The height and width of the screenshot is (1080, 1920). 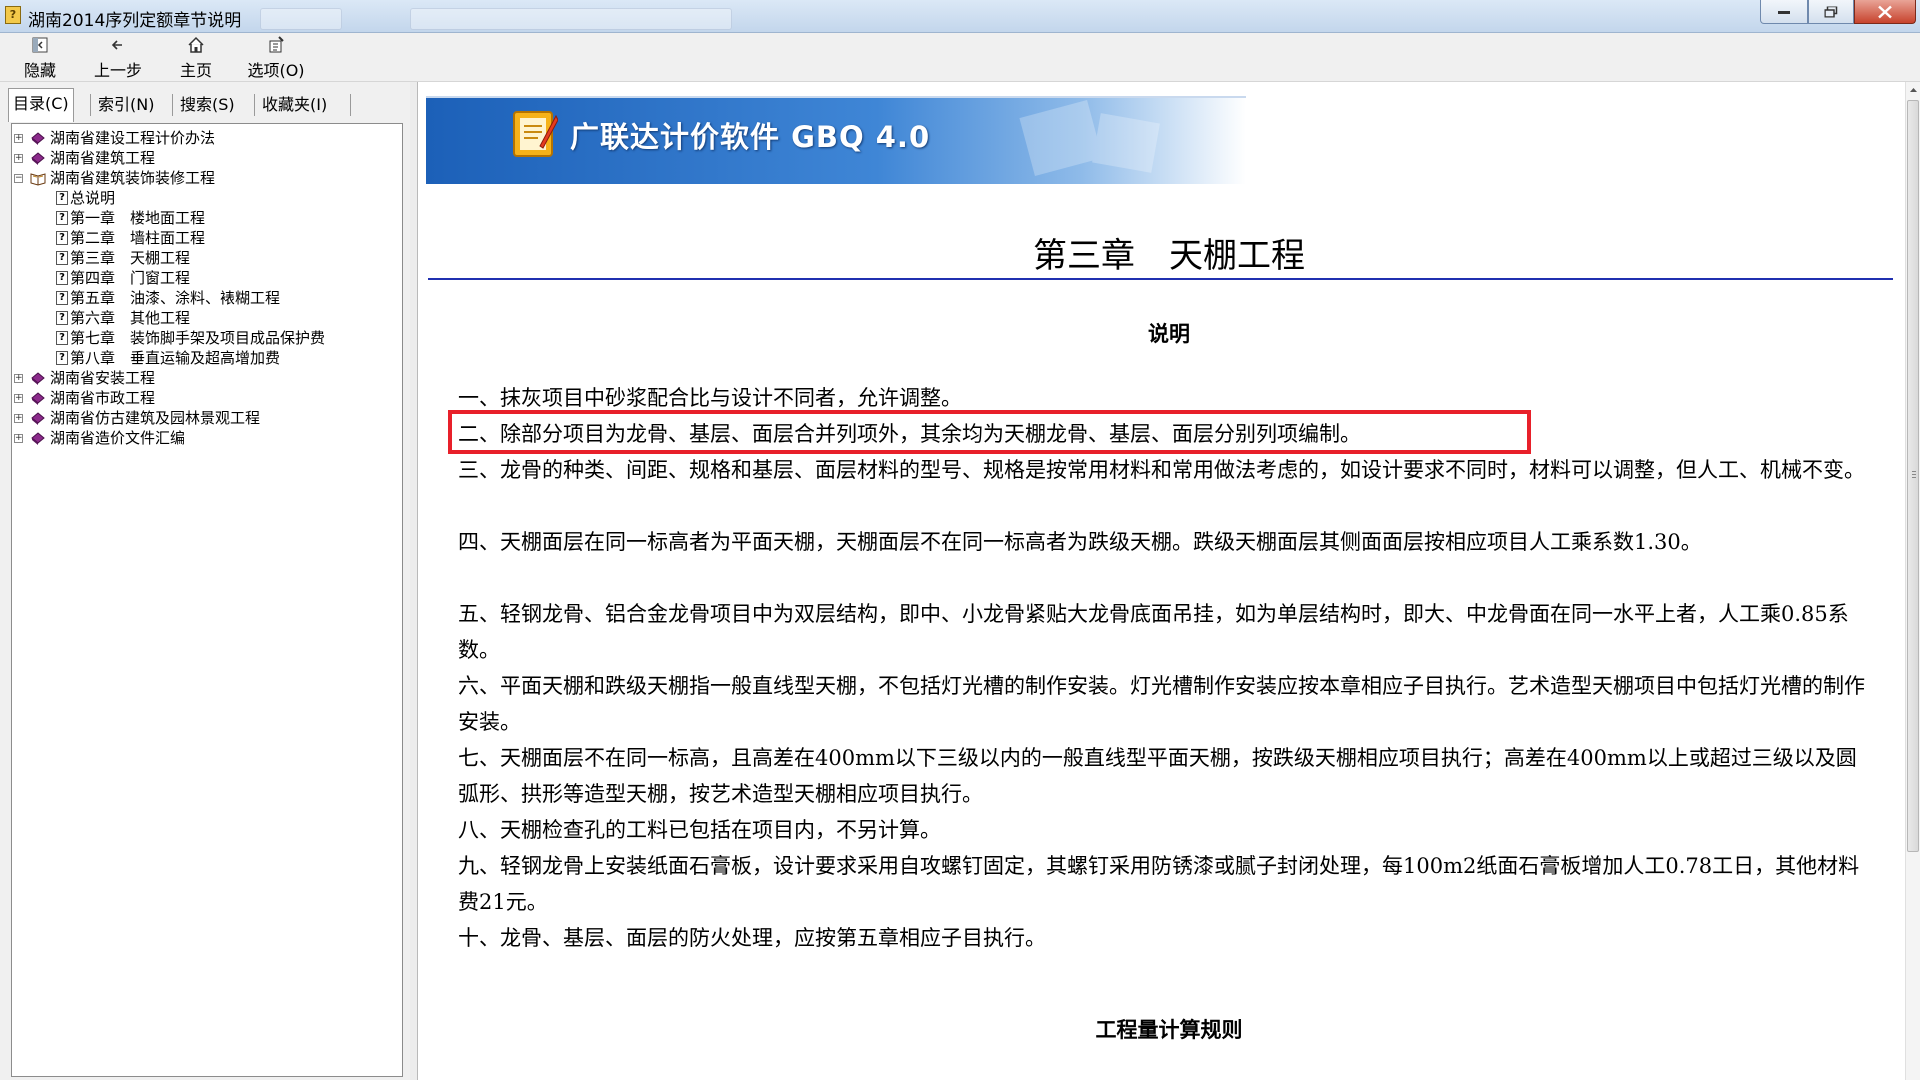 I want to click on maximize-button, so click(x=1831, y=12).